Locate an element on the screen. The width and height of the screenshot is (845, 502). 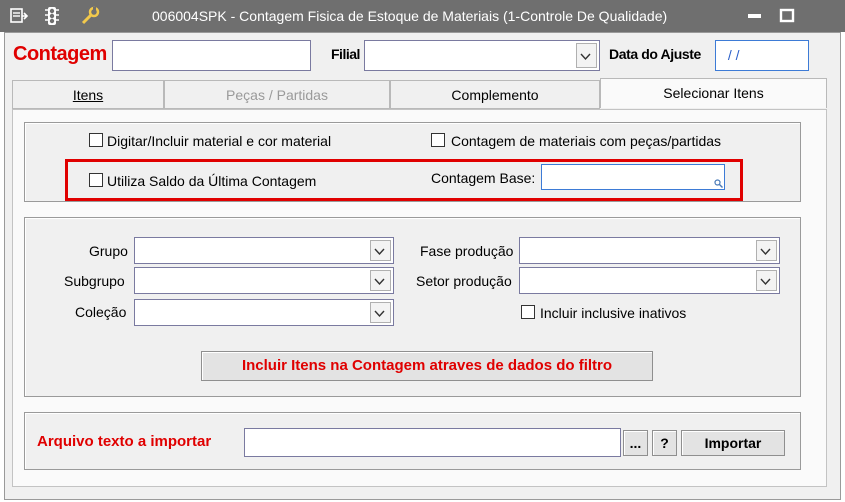
filial-dropdown-button is located at coordinates (586, 55).